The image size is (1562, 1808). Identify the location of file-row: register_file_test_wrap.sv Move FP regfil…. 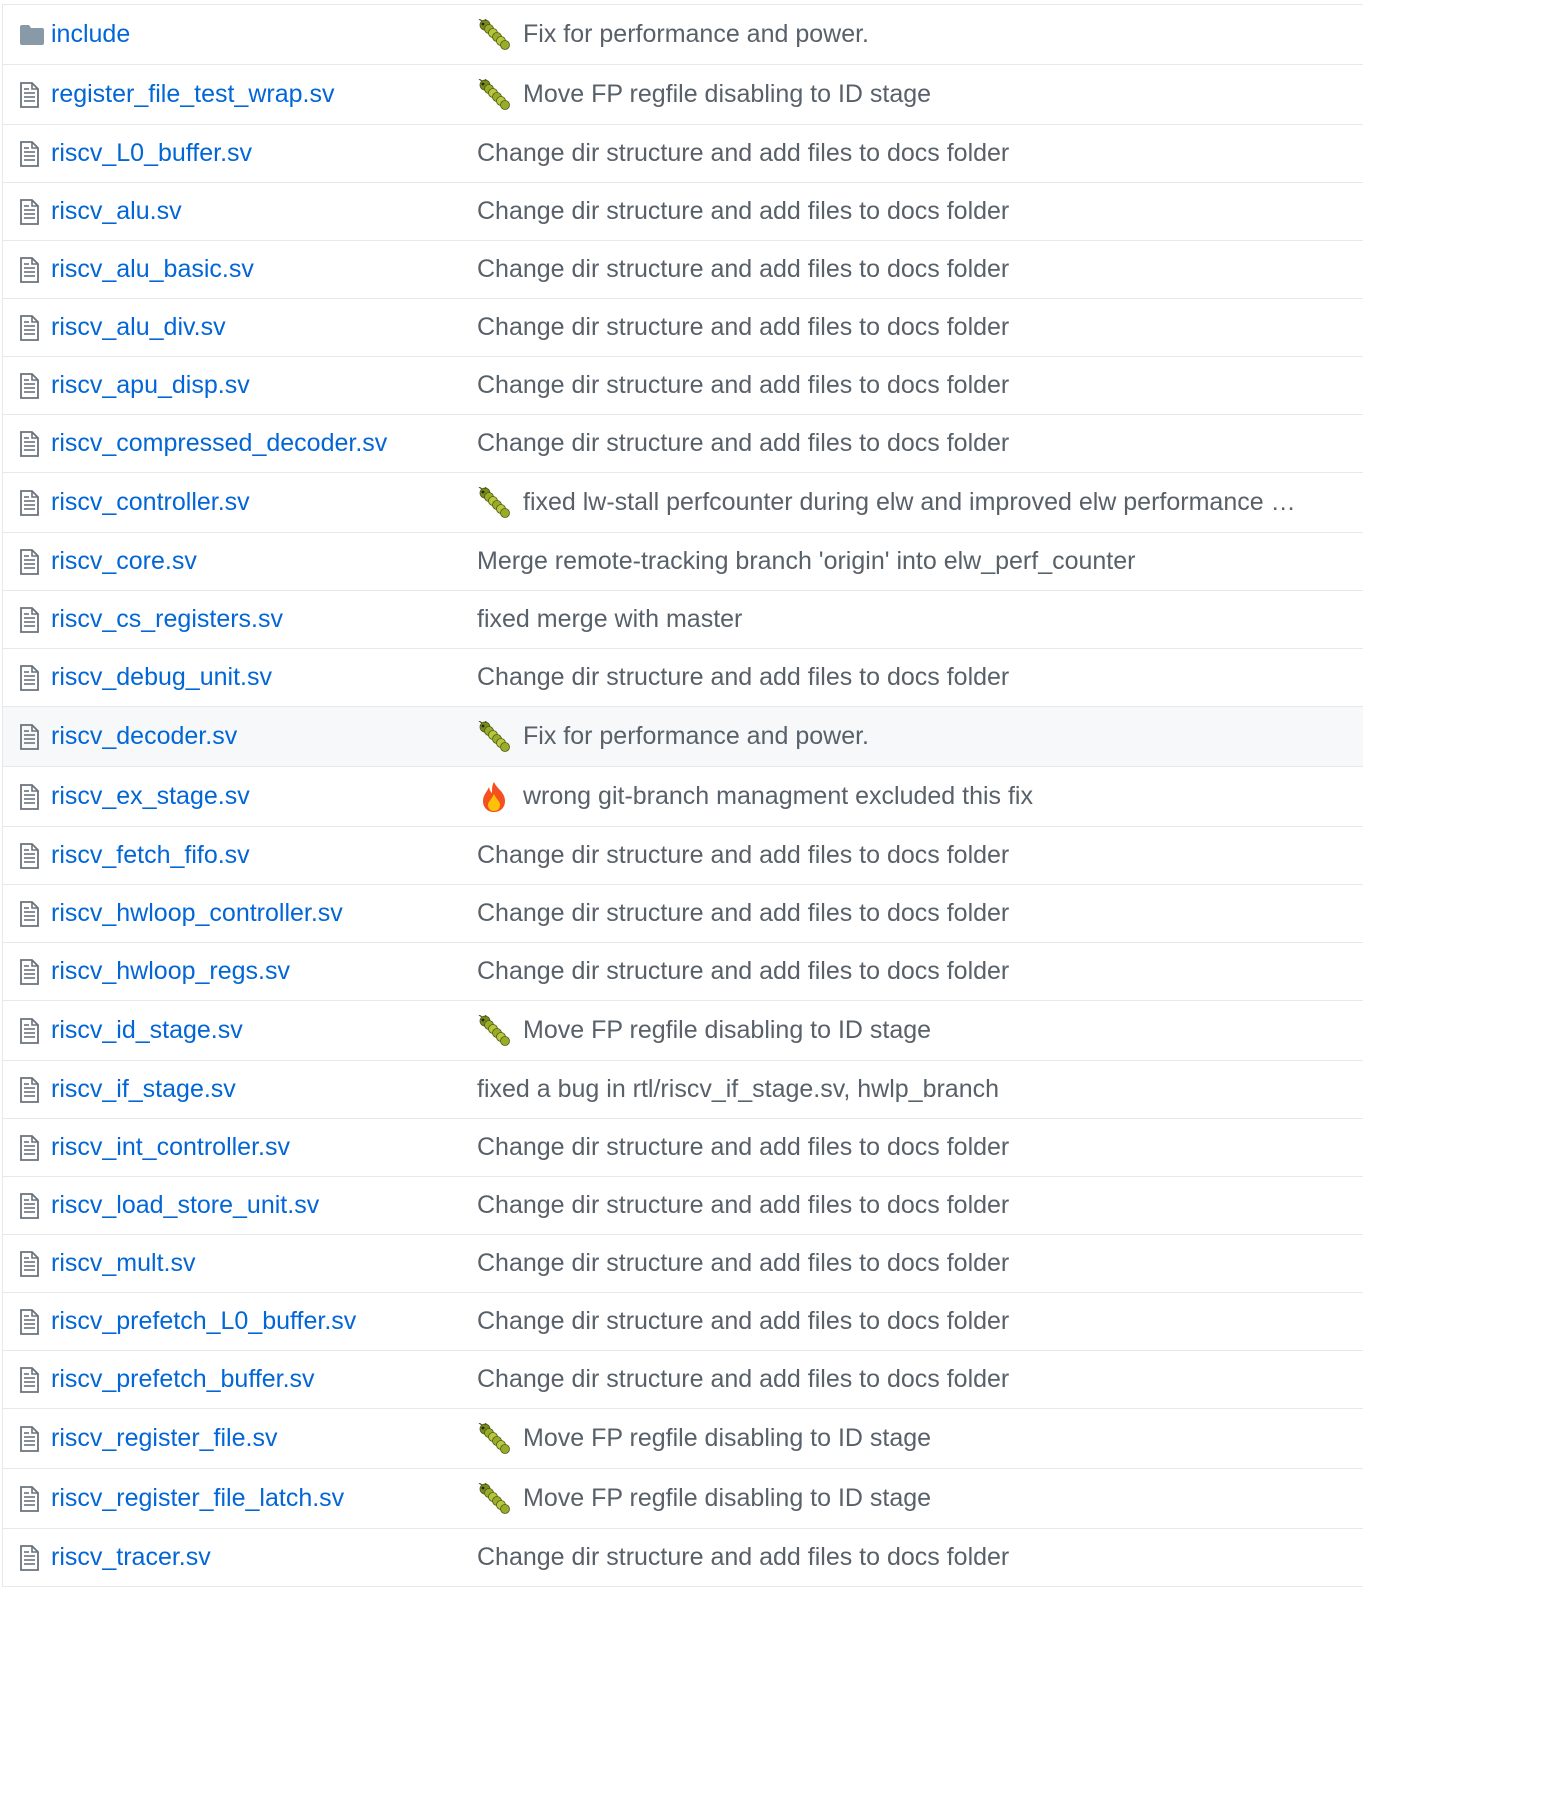
(683, 95).